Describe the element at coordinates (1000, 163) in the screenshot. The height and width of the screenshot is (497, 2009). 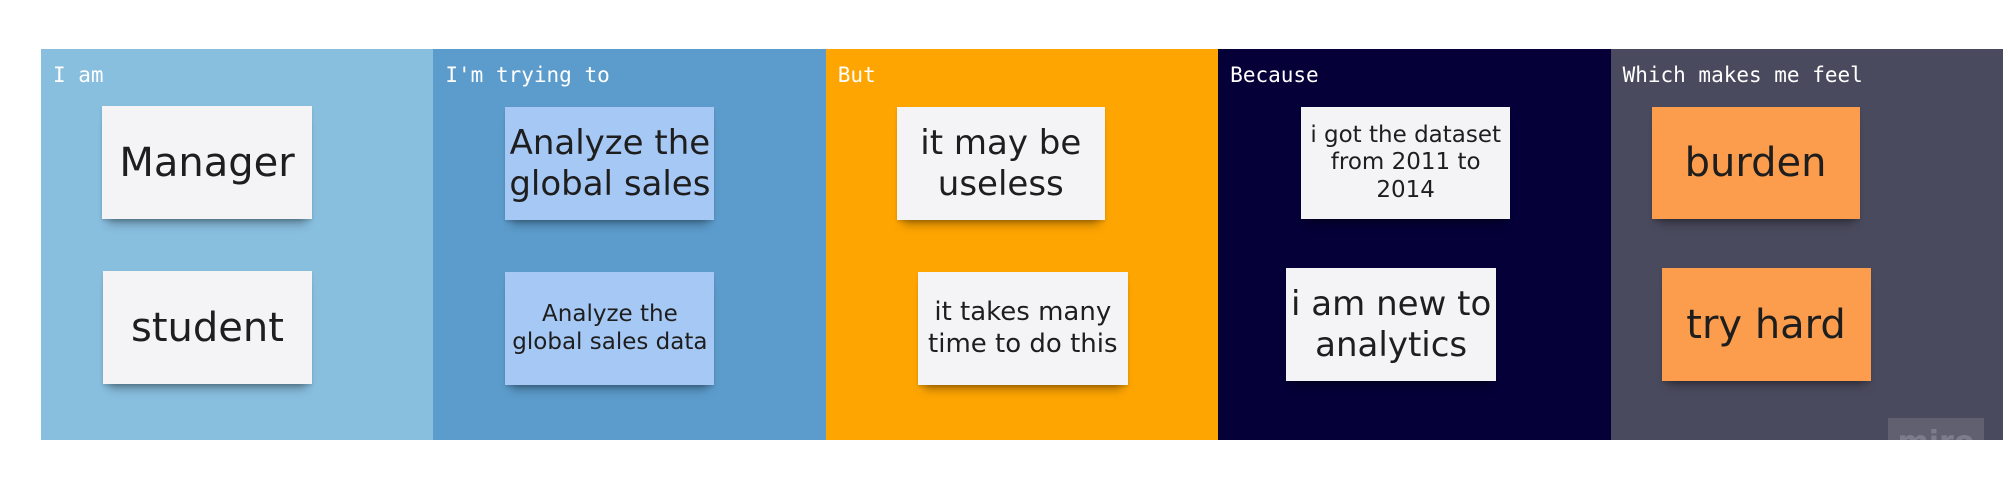
I see `sticky-note: it may be useless` at that location.